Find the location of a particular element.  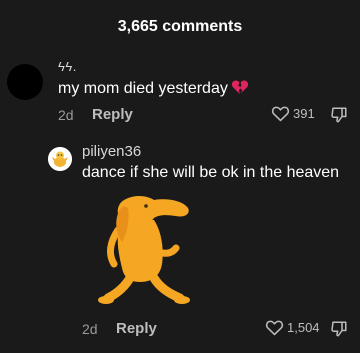

reply-text: dance if she will be ok in the heaven is located at coordinates (211, 172).